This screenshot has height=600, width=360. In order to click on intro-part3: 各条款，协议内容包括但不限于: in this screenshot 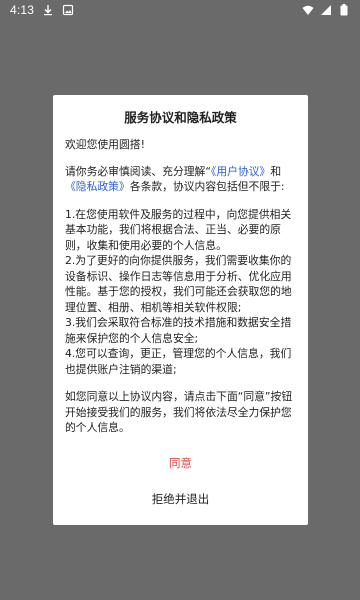, I will do `click(207, 186)`.